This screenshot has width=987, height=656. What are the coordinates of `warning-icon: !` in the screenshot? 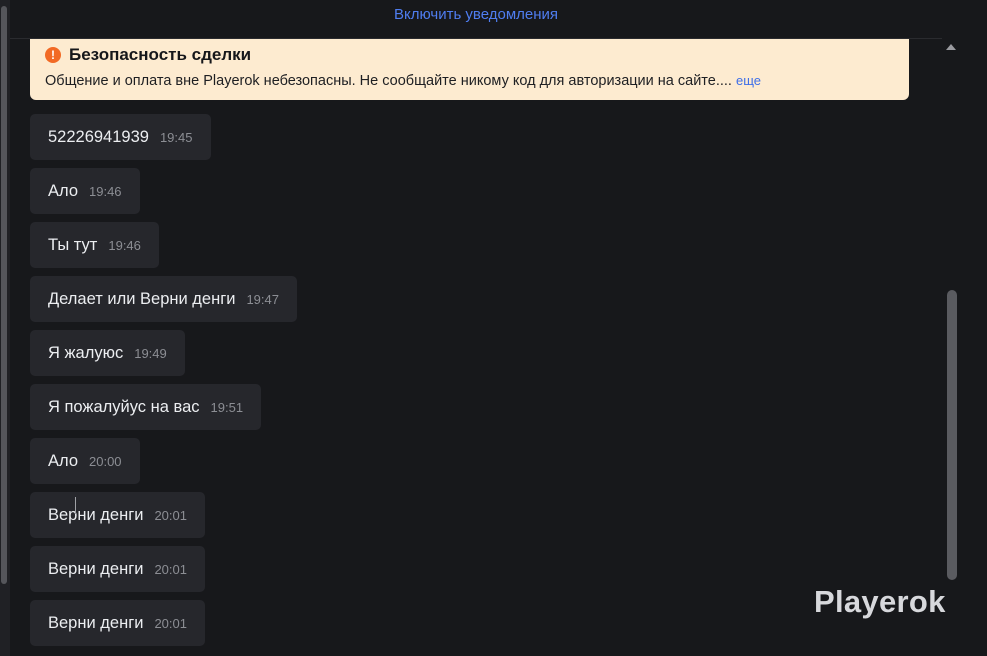 It's located at (53, 55).